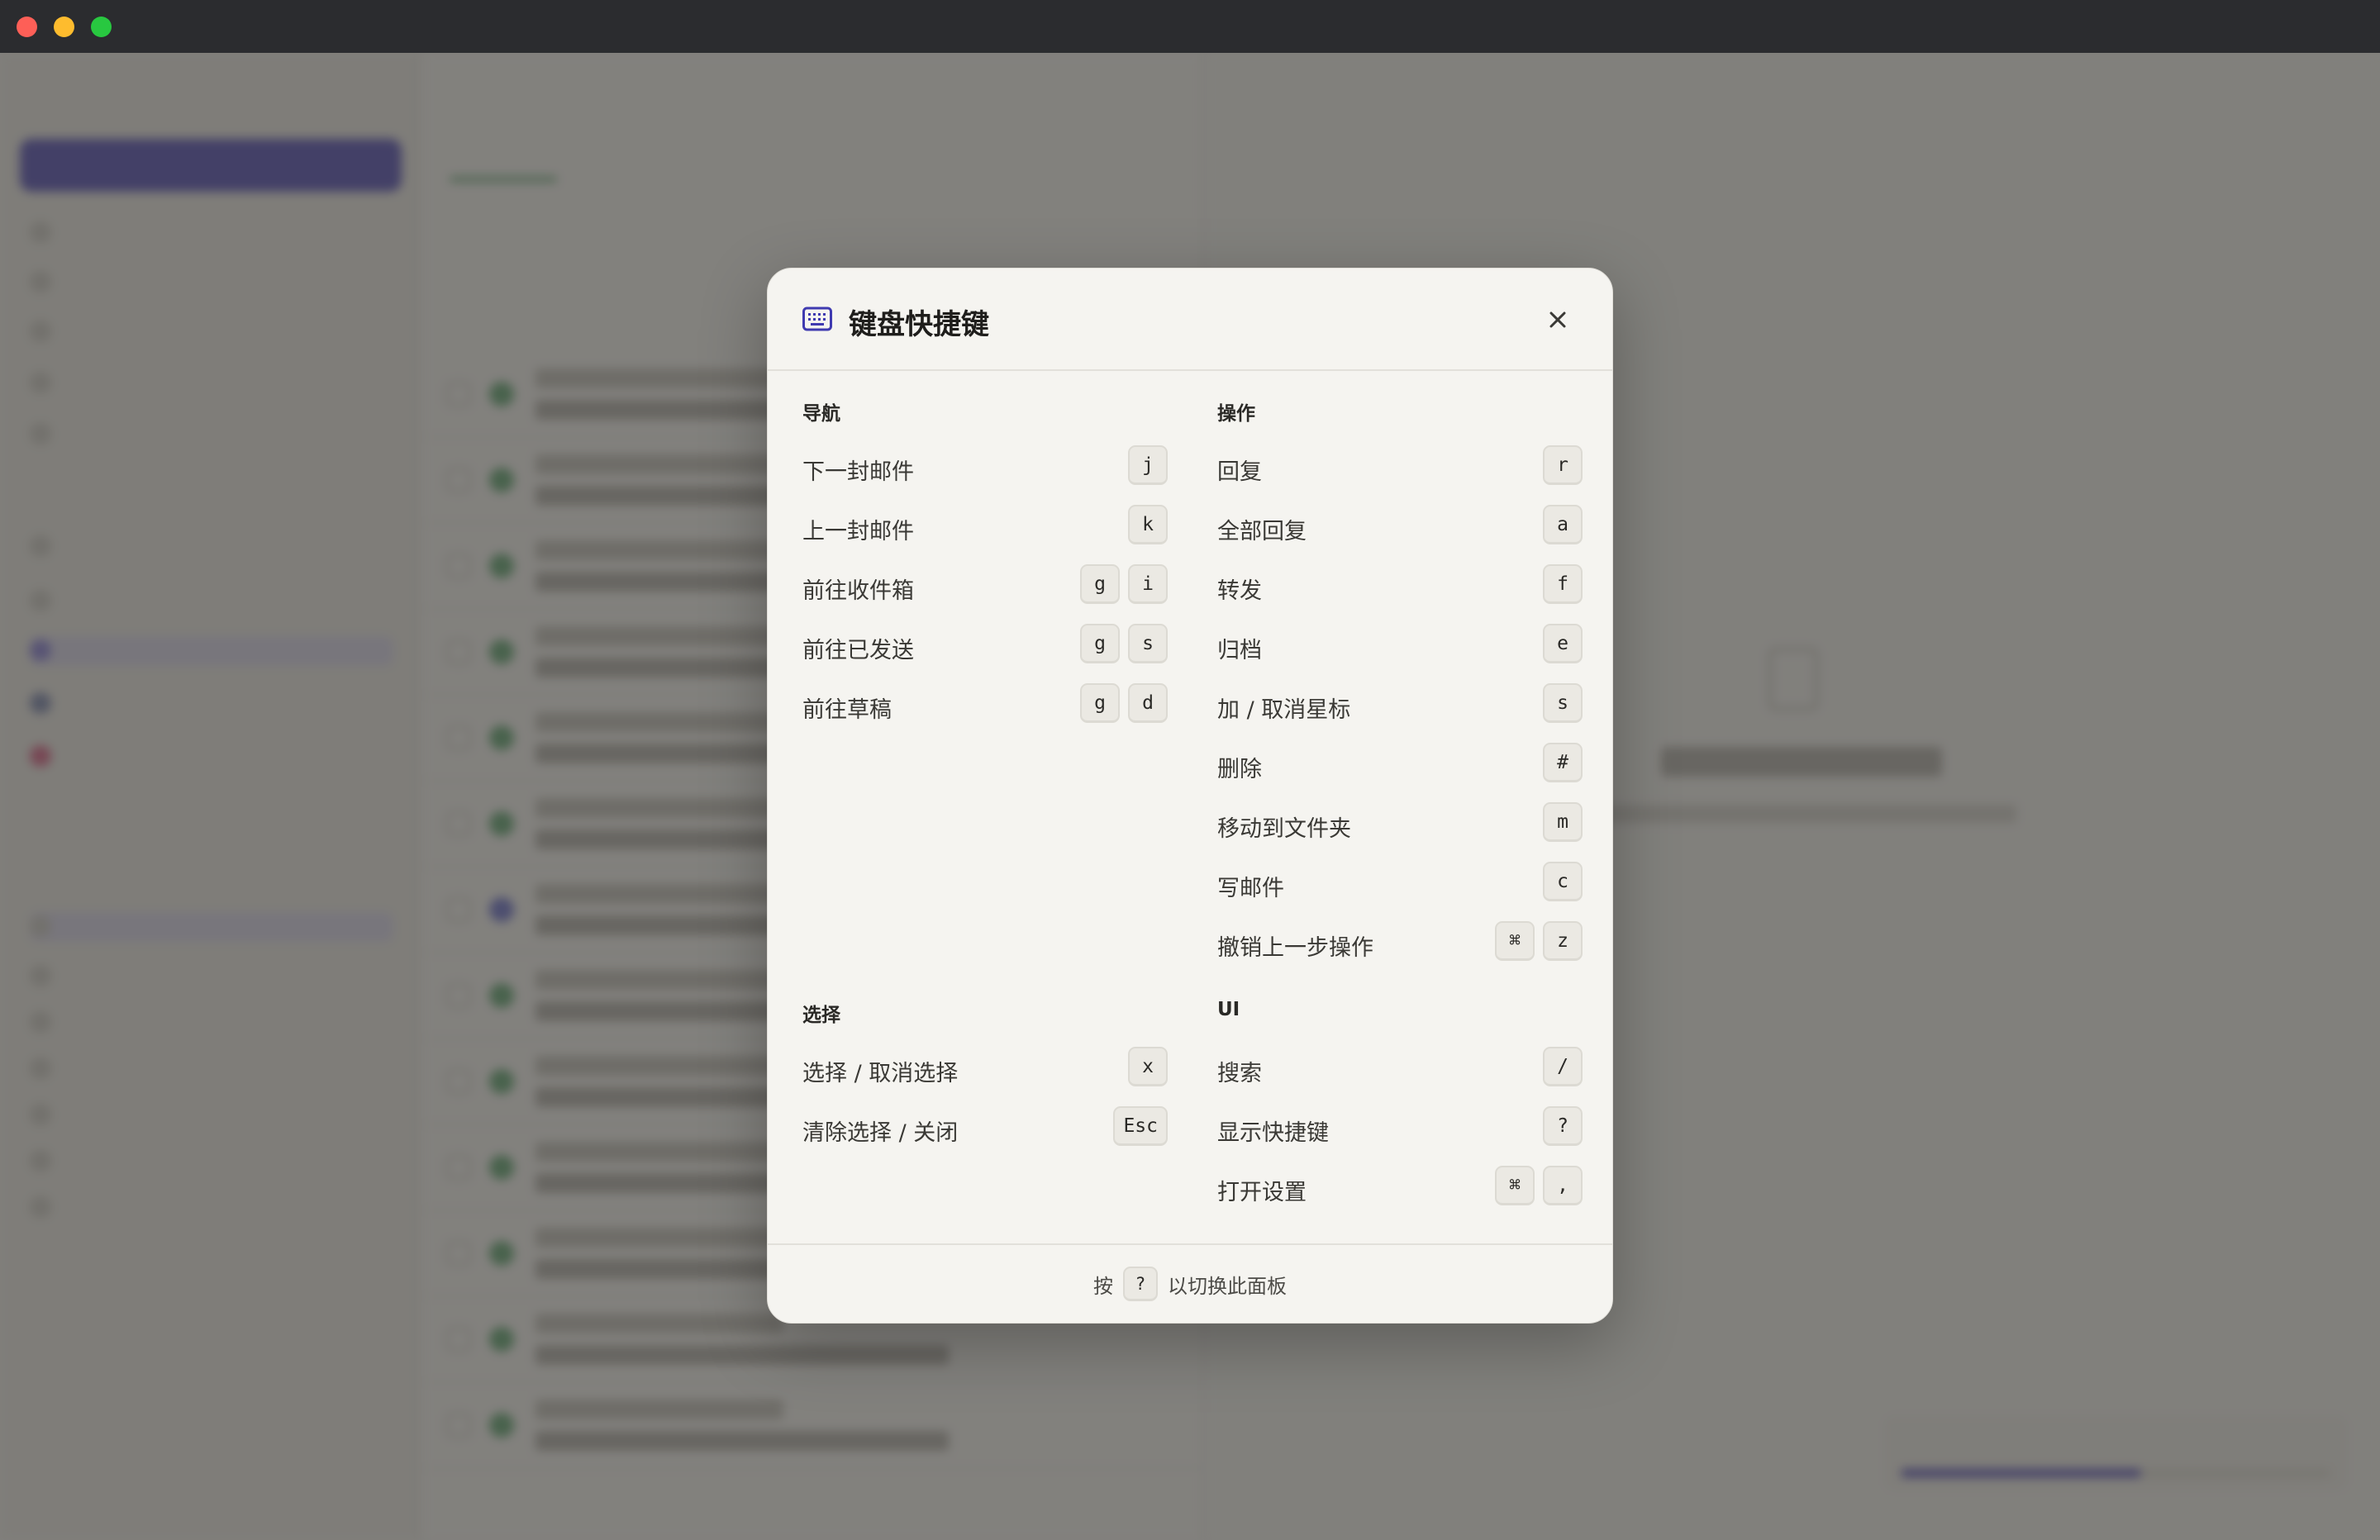 The height and width of the screenshot is (1540, 2380). What do you see at coordinates (1563, 881) in the screenshot?
I see `key-cap: c` at bounding box center [1563, 881].